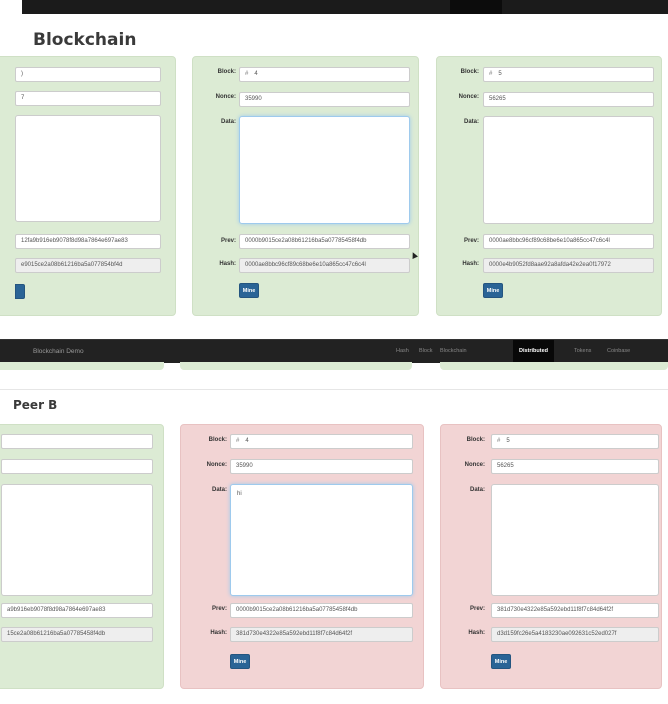 This screenshot has width=668, height=704. What do you see at coordinates (88, 98) in the screenshot?
I see `nonce-field: 7` at bounding box center [88, 98].